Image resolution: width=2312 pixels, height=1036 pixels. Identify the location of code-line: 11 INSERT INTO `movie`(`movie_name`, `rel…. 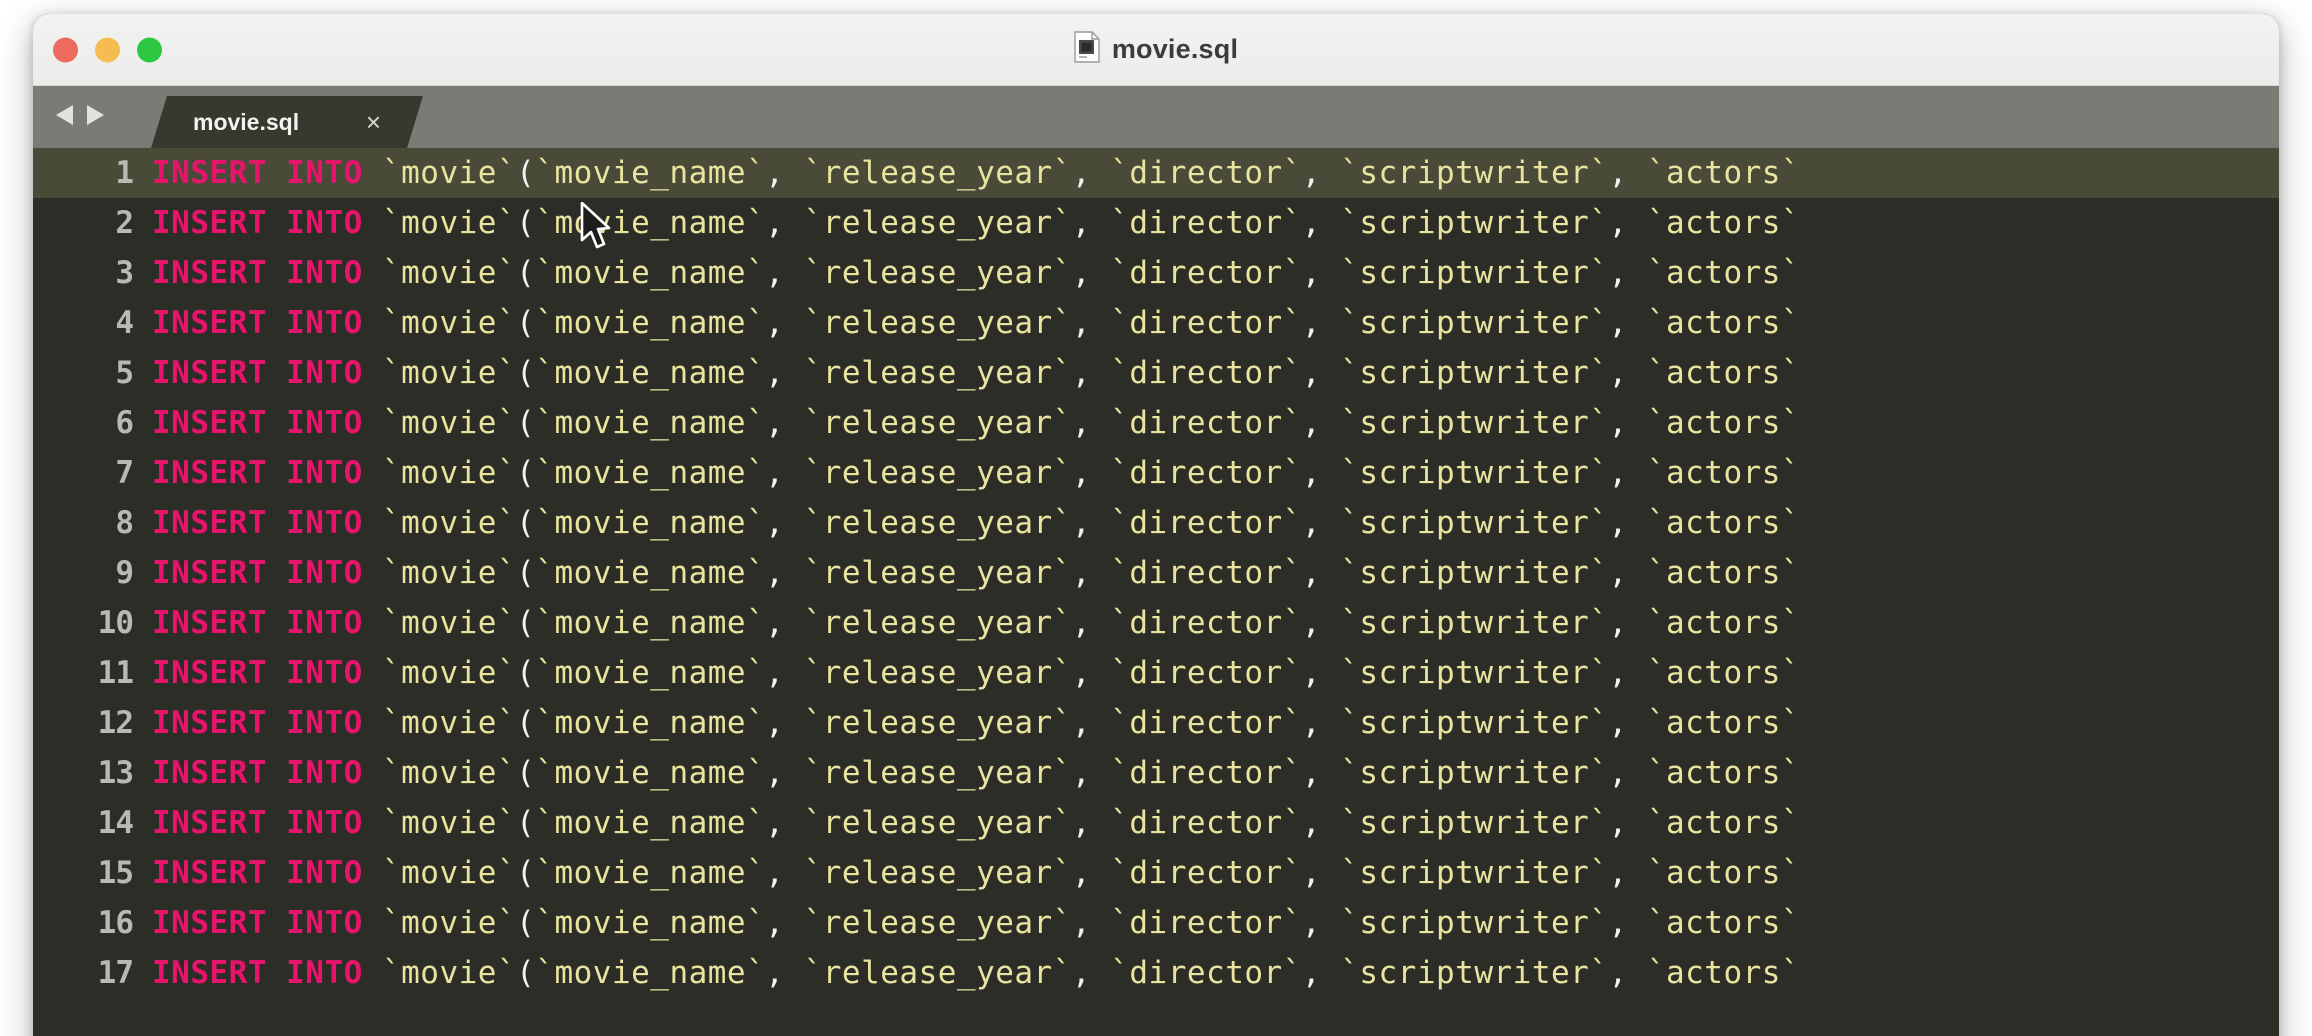
(1156, 673).